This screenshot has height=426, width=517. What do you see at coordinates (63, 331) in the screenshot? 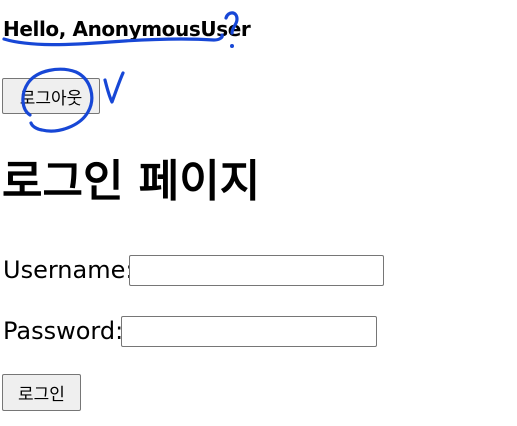
I see `password-label: Password:` at bounding box center [63, 331].